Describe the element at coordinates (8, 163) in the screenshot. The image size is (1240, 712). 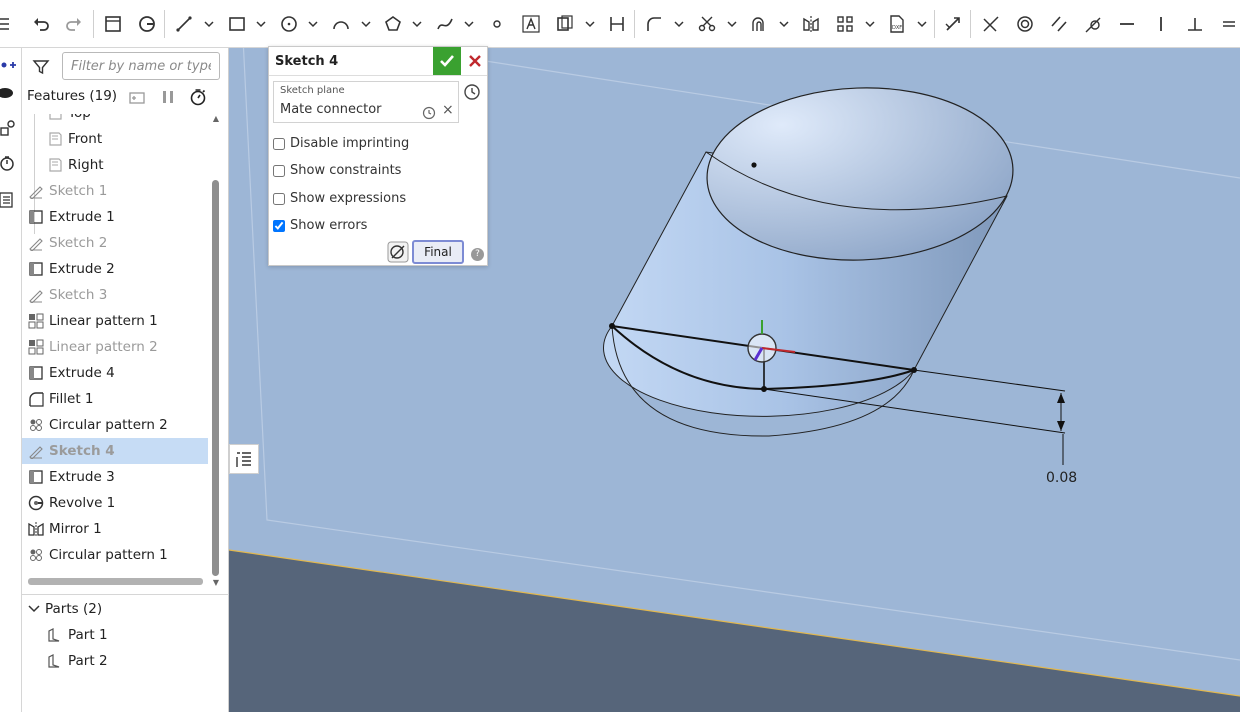
I see `timer-icon` at that location.